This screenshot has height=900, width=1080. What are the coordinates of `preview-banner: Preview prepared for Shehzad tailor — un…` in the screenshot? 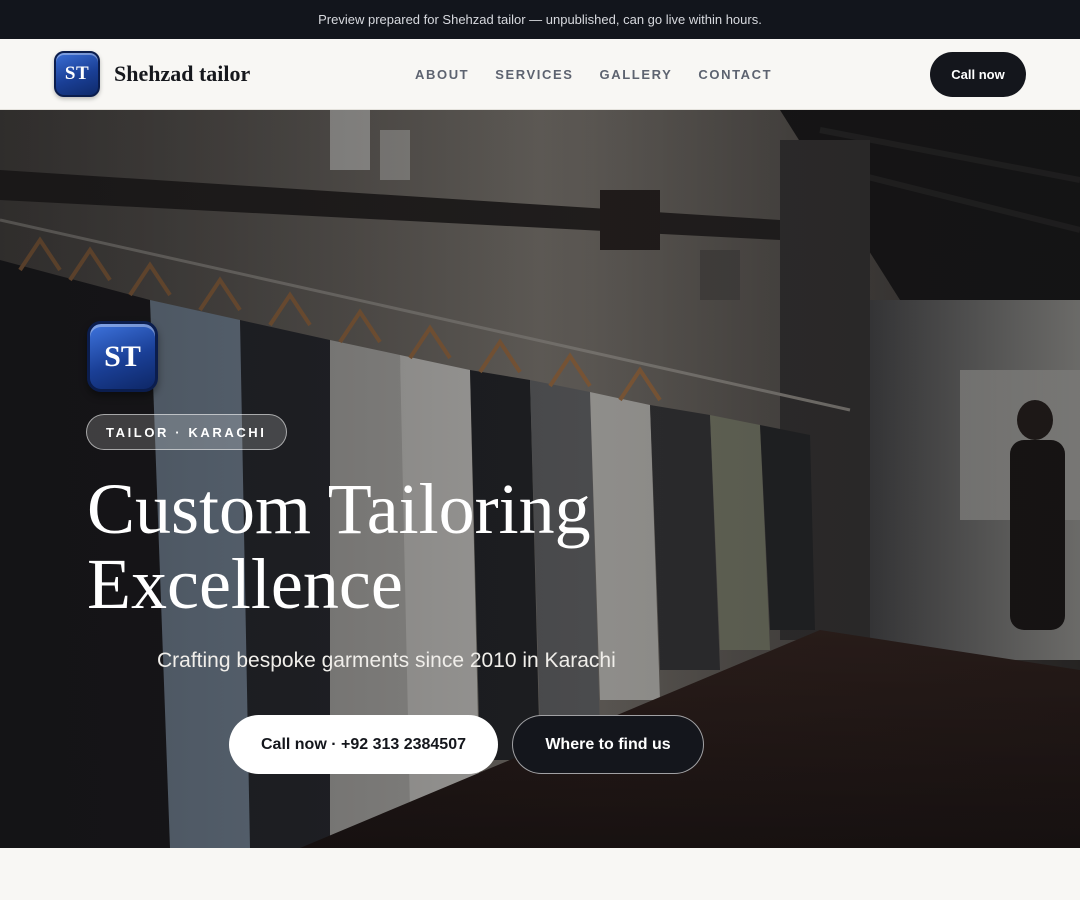 It's located at (540, 19).